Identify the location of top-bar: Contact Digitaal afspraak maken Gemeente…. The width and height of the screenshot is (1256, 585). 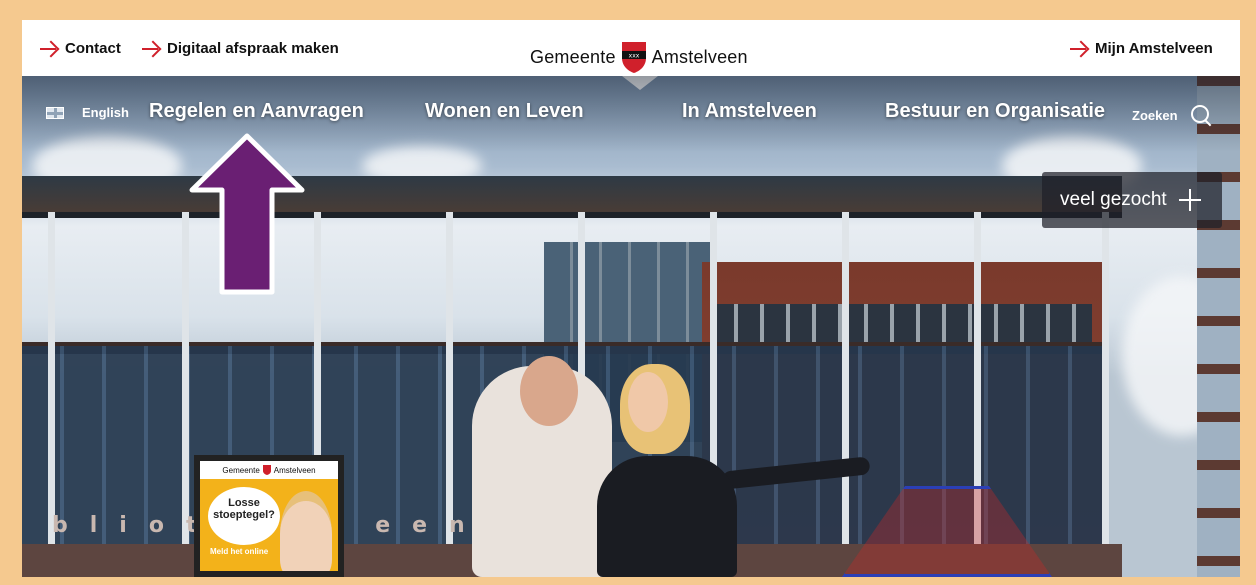
(631, 48).